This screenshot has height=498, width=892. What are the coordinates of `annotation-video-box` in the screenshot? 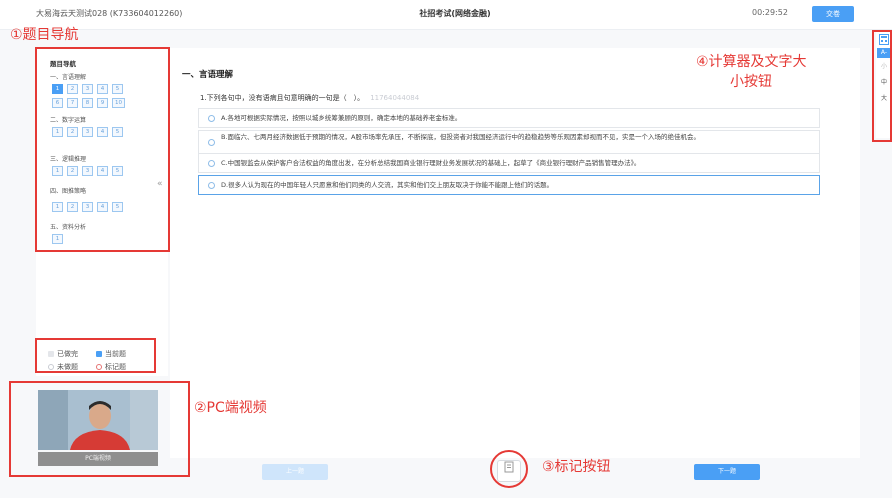 It's located at (99, 429).